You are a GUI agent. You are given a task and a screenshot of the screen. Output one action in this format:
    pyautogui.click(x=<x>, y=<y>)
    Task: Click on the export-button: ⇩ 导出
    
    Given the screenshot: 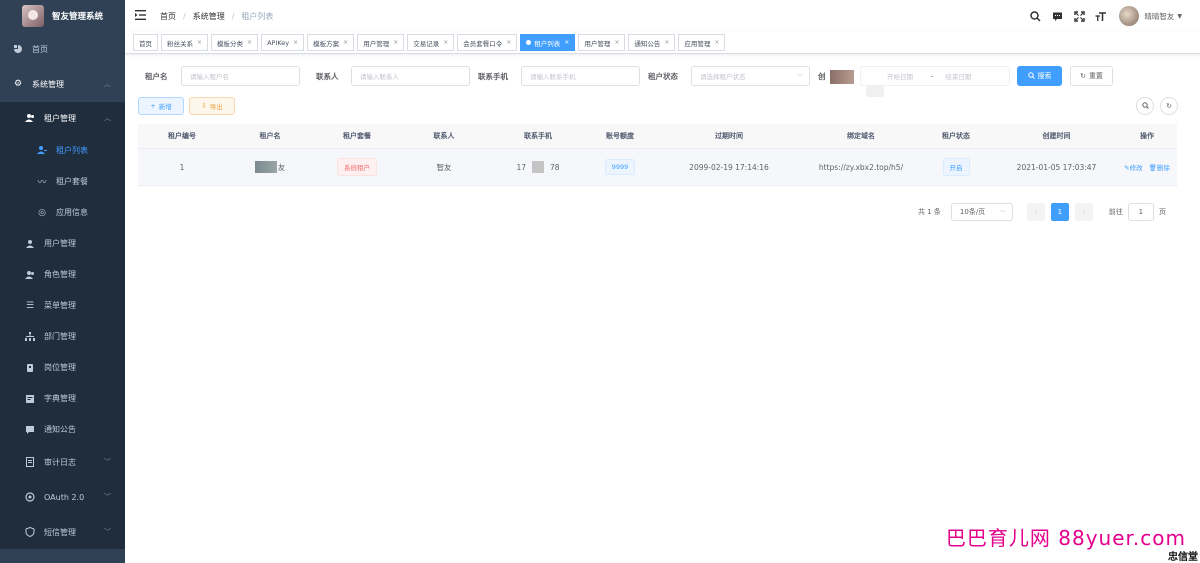 What is the action you would take?
    pyautogui.click(x=212, y=106)
    